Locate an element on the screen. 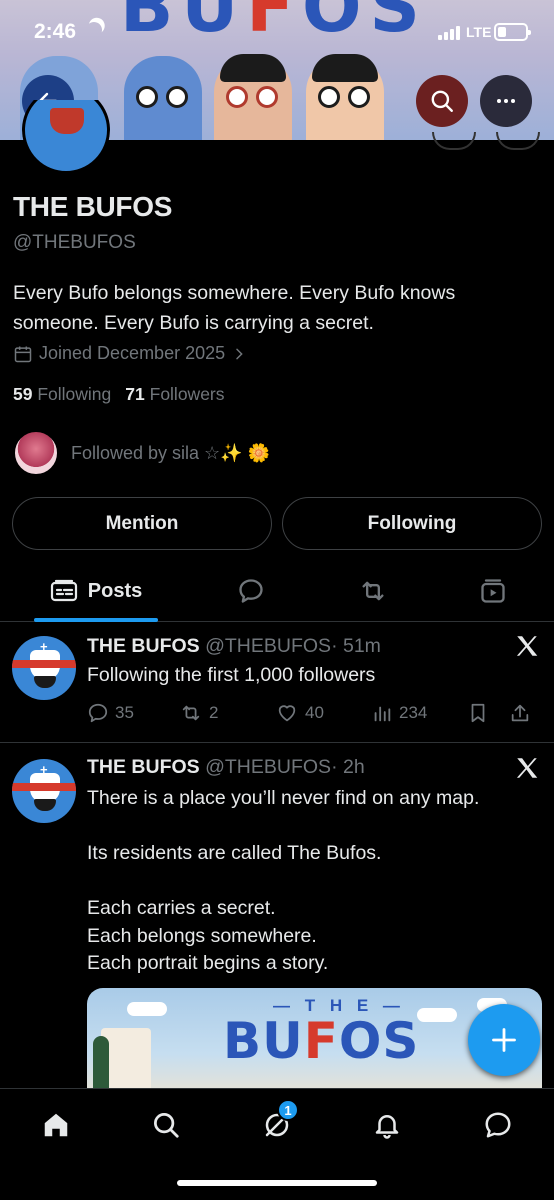 This screenshot has width=554, height=1200. more-dots-icon is located at coordinates (506, 101).